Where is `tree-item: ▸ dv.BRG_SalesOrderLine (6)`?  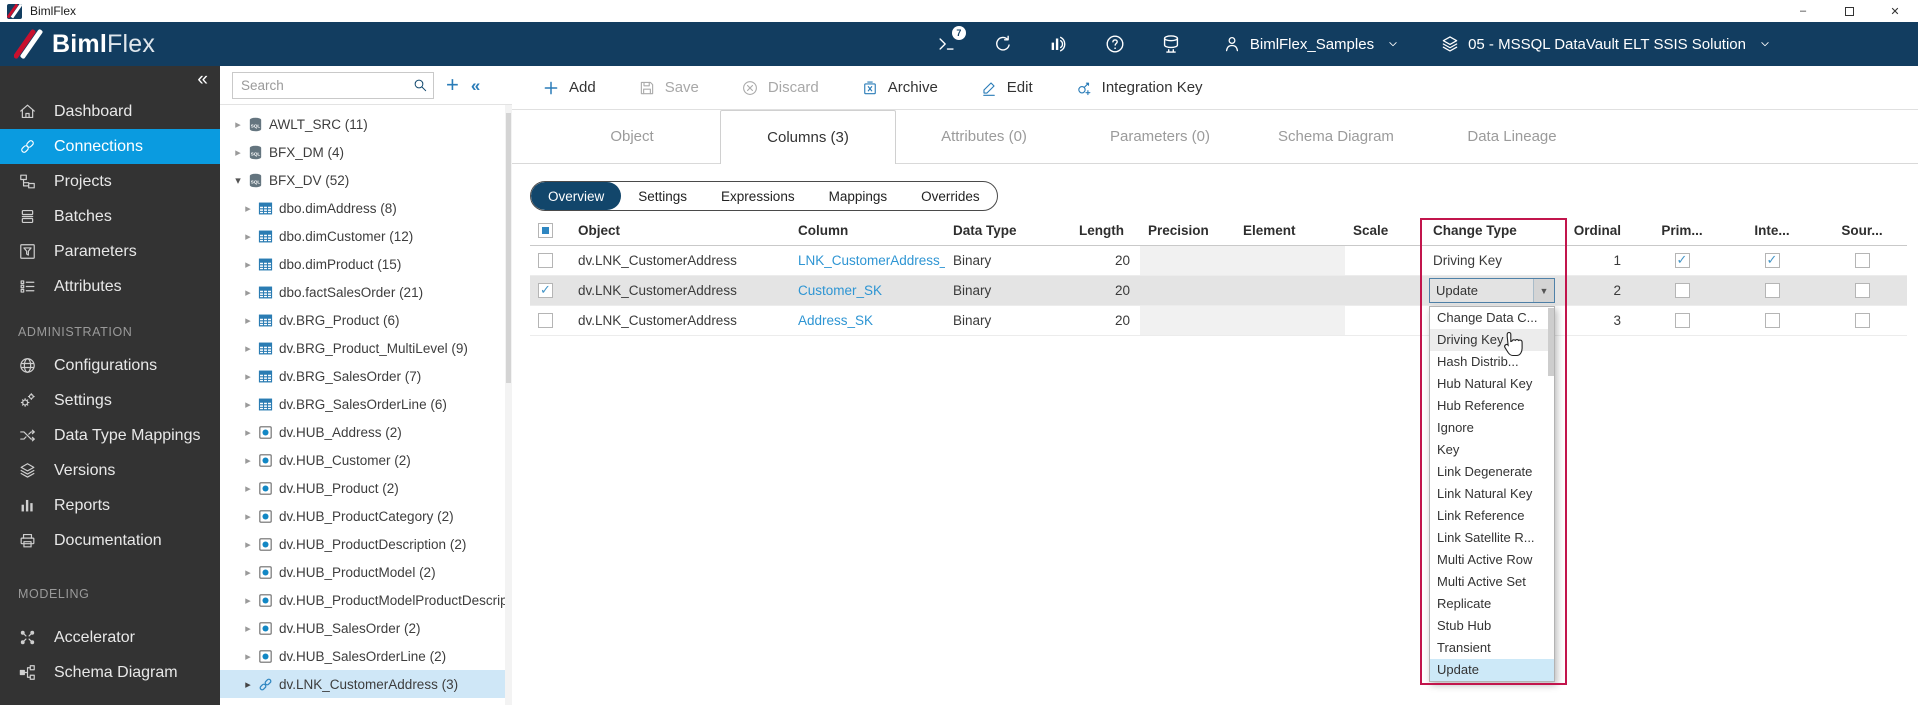
tree-item: ▸ dv.BRG_SalesOrderLine (6) is located at coordinates (362, 404).